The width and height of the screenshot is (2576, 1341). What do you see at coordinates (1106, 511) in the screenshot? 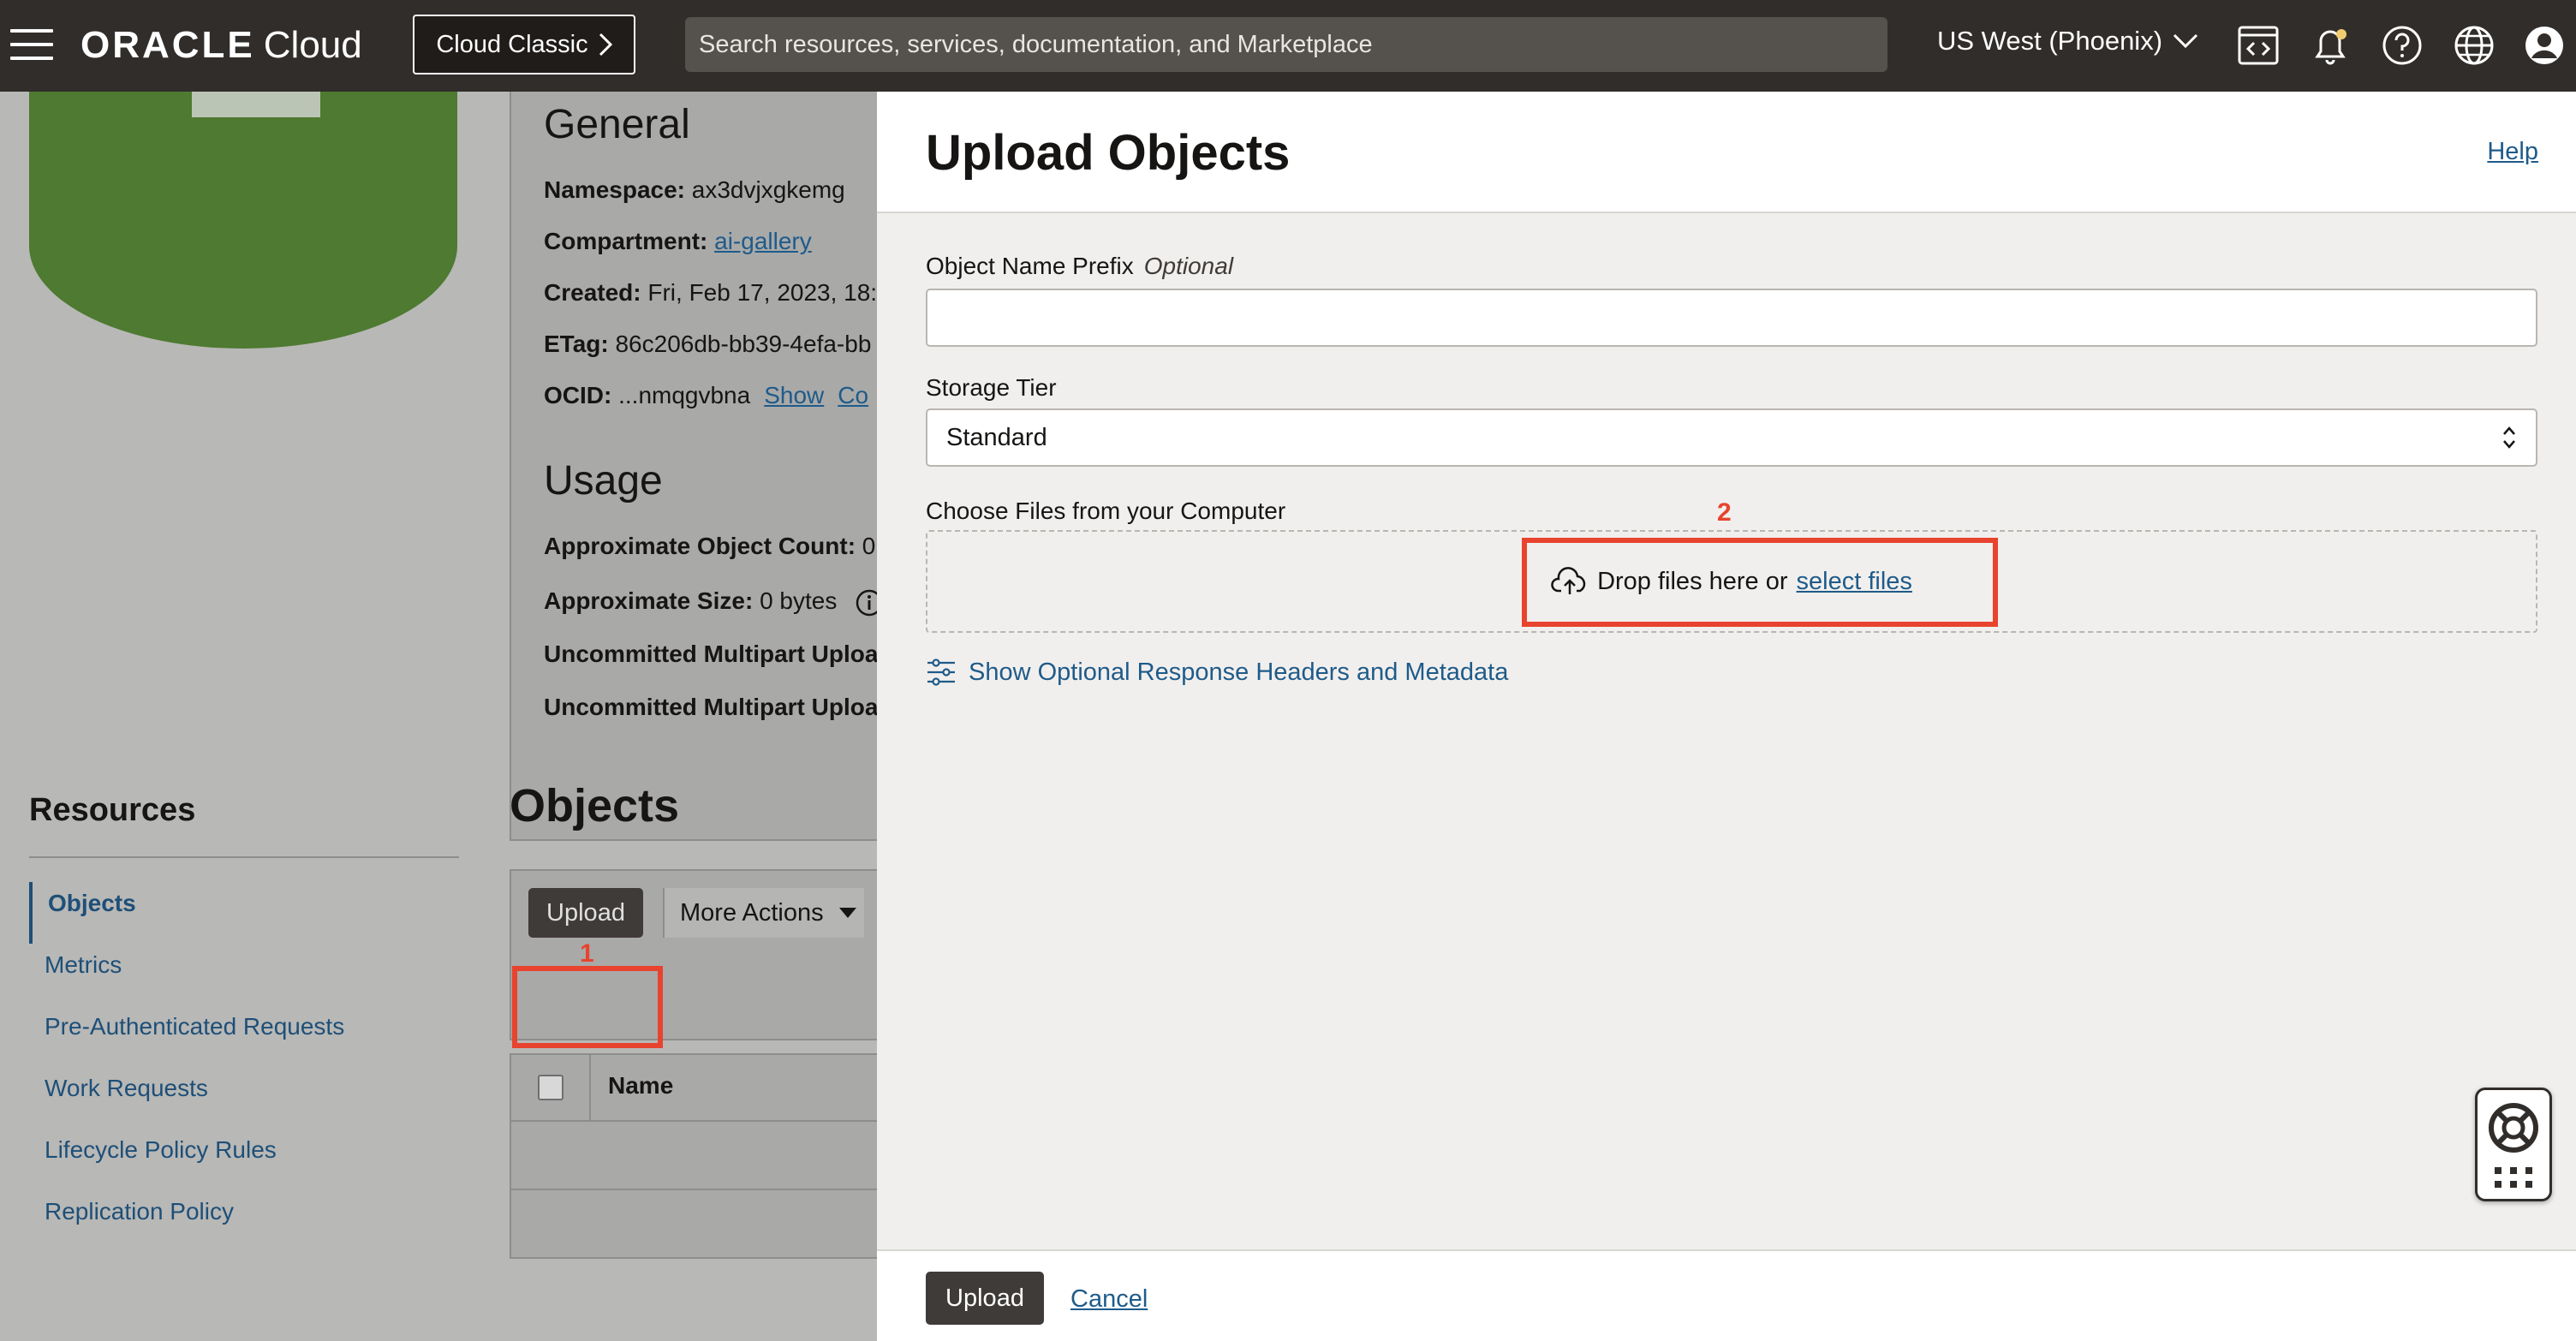
I see `choose-files-label: Choose Files from your Computer` at bounding box center [1106, 511].